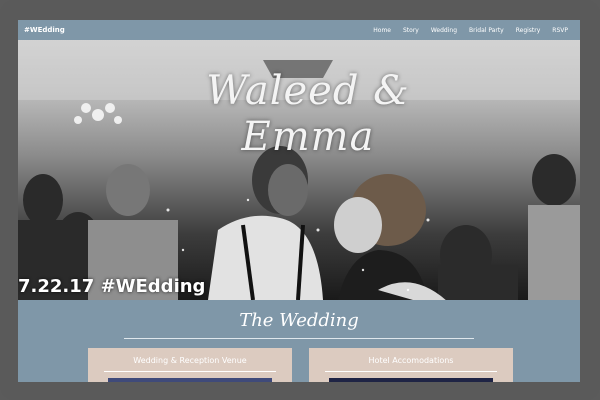 The width and height of the screenshot is (600, 400). Describe the element at coordinates (382, 30) in the screenshot. I see `nav-item-home: Home` at that location.